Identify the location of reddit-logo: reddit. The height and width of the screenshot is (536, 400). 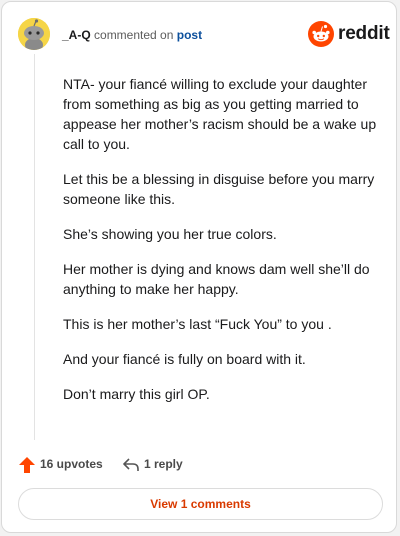
(349, 34).